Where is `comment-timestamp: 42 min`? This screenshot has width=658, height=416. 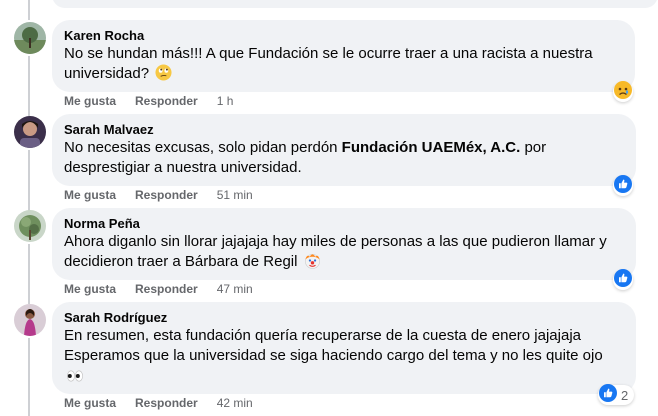 comment-timestamp: 42 min is located at coordinates (235, 403).